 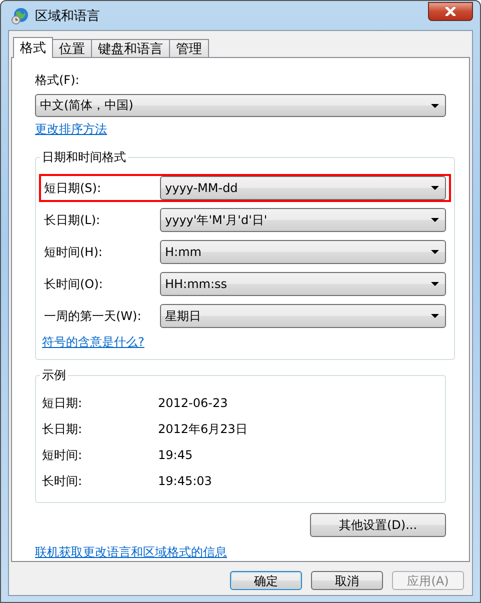 I want to click on field-label: 一周的第一天(W):, so click(x=93, y=316).